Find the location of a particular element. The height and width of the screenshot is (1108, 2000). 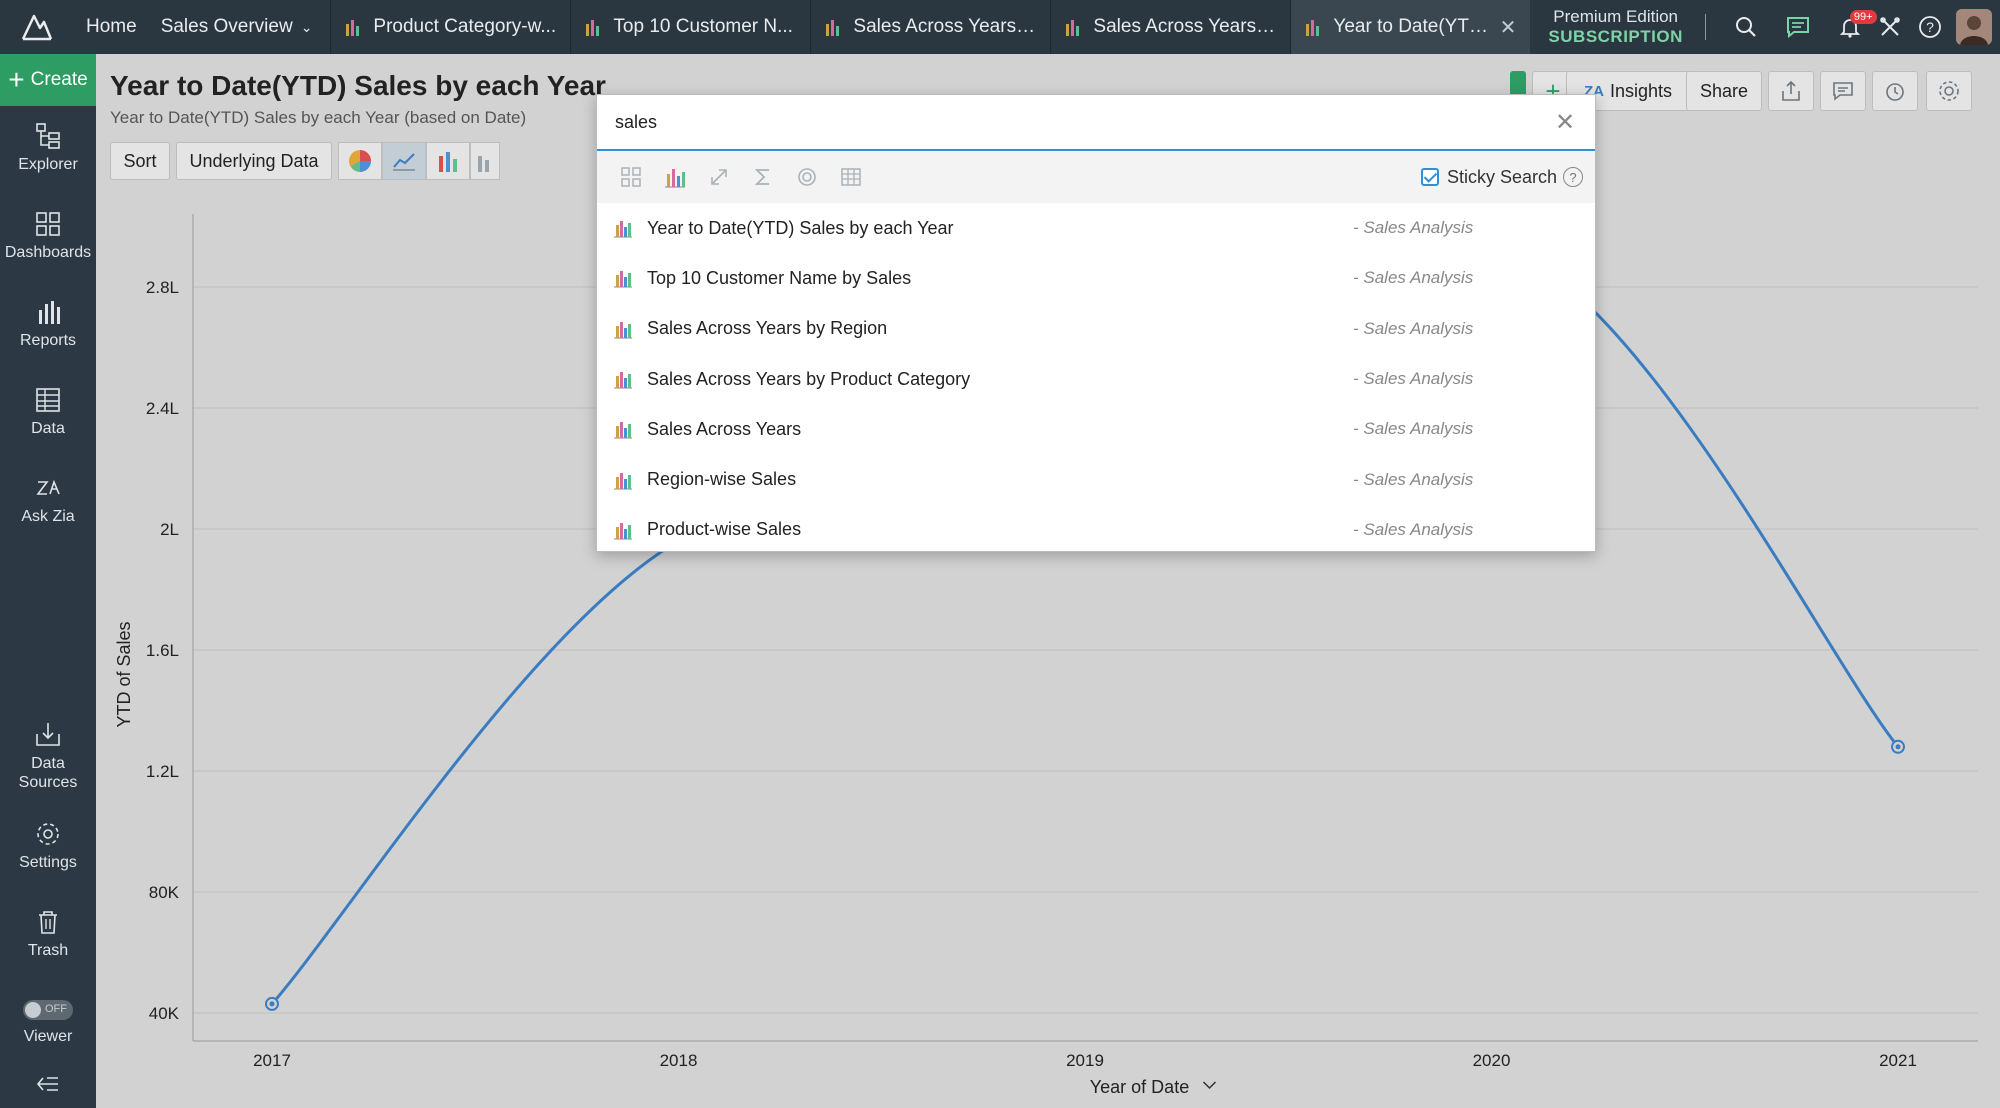

search-result-name: Year to Date(YTD) Sales by each Year is located at coordinates (800, 227).